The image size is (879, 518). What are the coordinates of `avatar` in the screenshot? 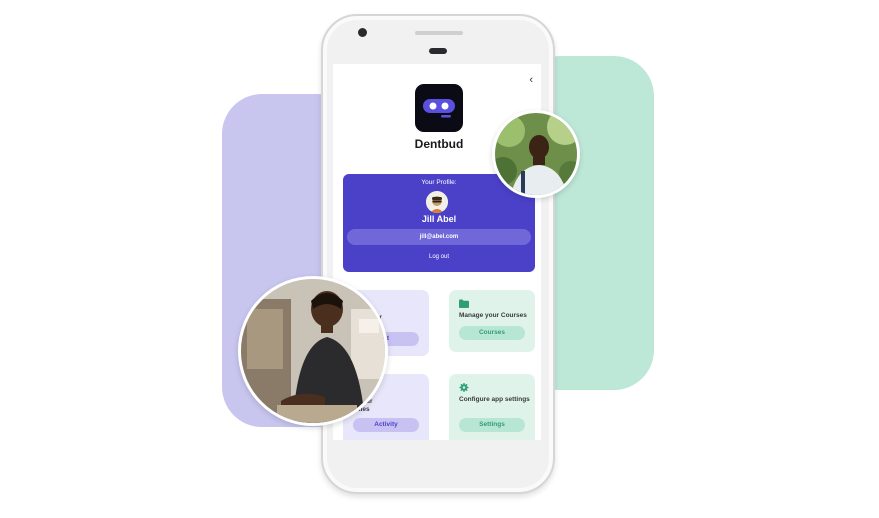 It's located at (437, 202).